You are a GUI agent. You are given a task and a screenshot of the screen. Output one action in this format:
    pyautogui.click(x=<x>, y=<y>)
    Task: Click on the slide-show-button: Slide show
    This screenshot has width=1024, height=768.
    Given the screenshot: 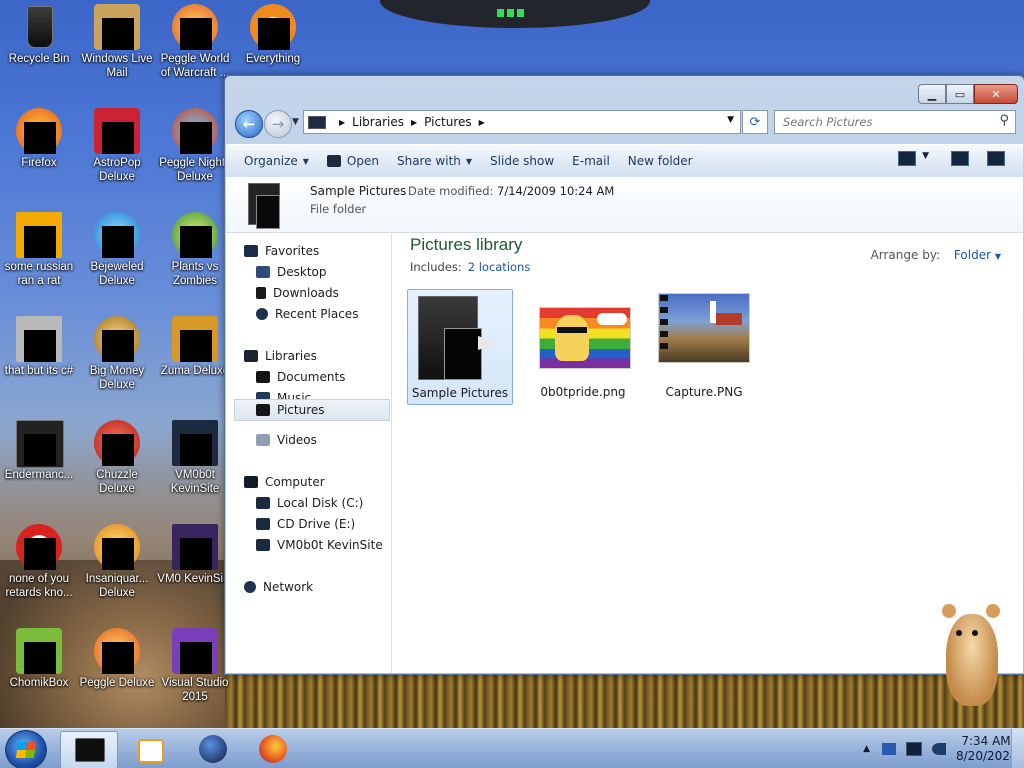 What is the action you would take?
    pyautogui.click(x=522, y=161)
    